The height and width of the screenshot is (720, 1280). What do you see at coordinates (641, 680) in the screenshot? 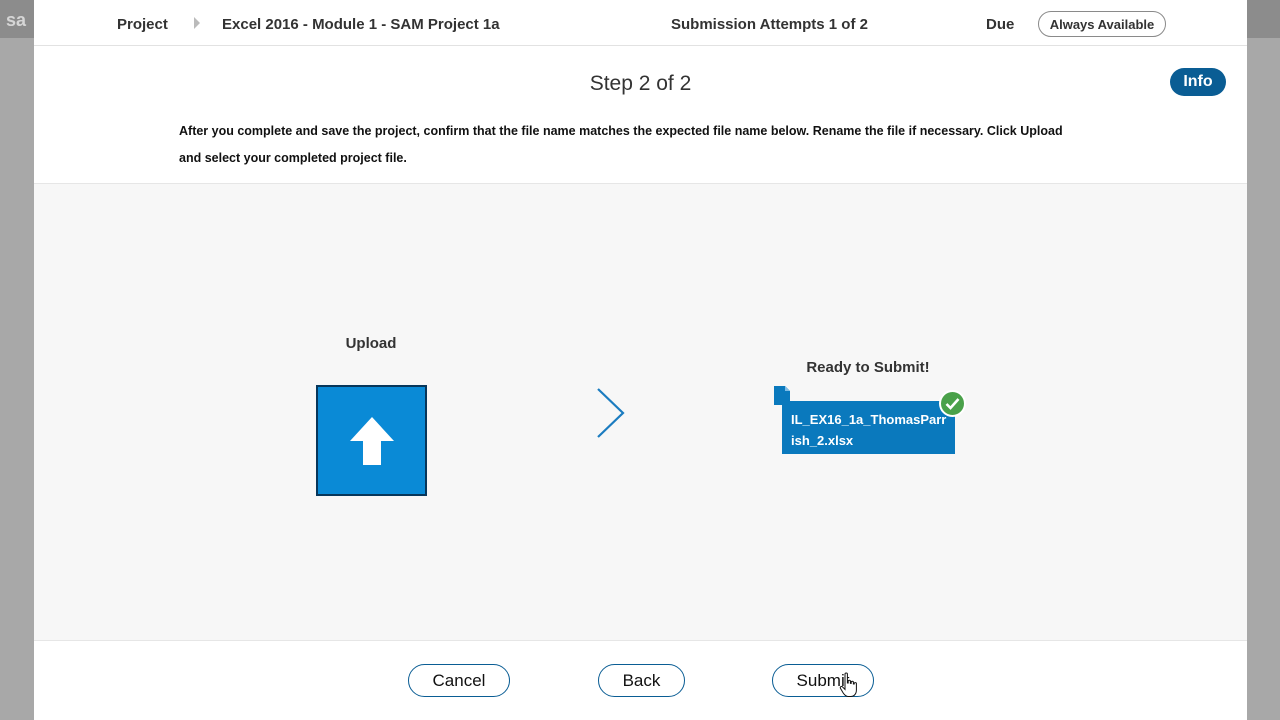
I see `back-button: Back` at bounding box center [641, 680].